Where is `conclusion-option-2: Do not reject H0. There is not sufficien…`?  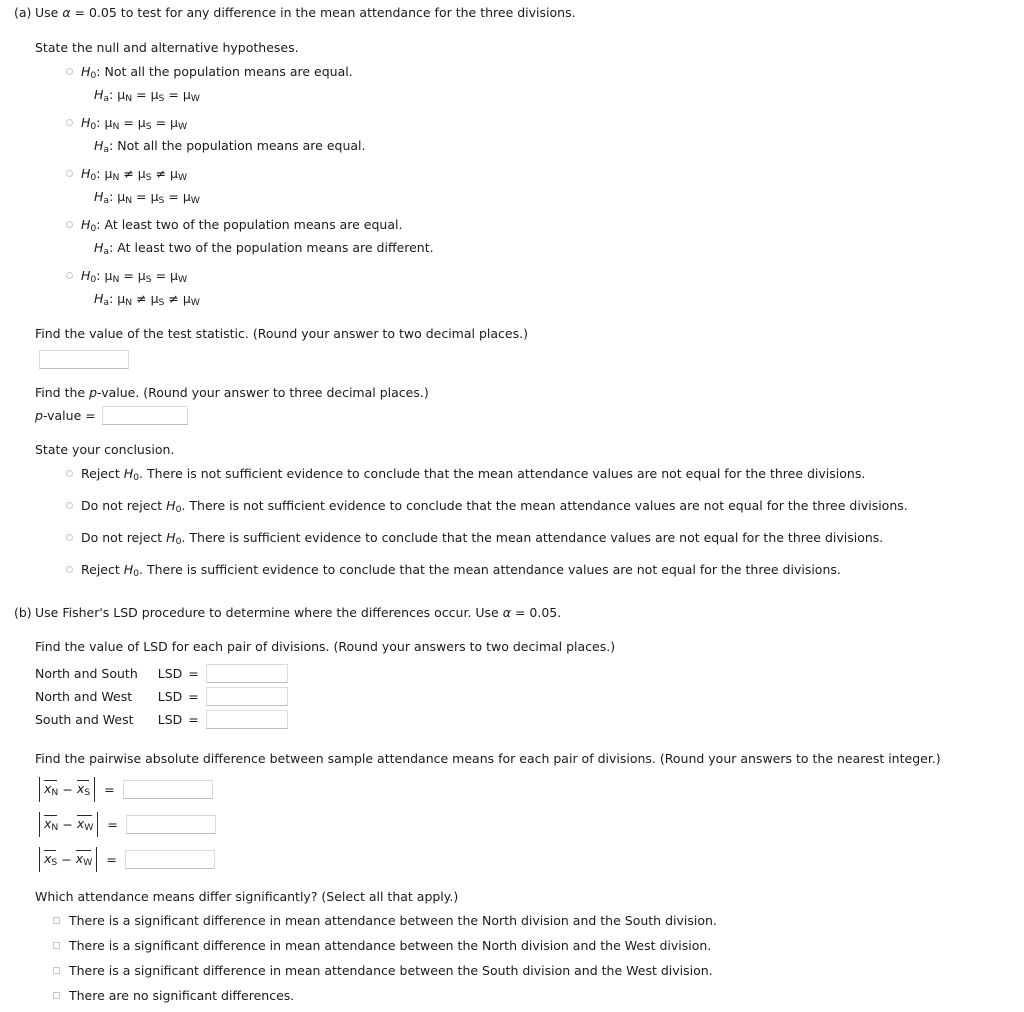
conclusion-option-2: Do not reject H0. There is not sufficien… is located at coordinates (545, 507).